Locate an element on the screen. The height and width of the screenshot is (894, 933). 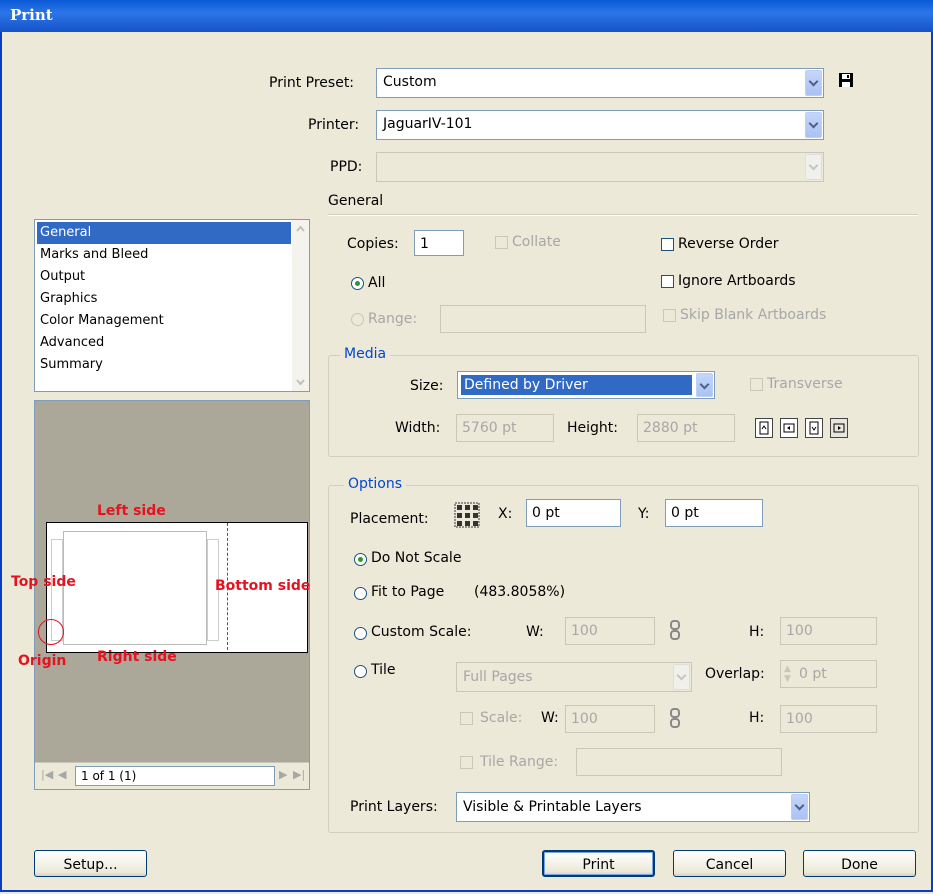
skip-blank-checkbox is located at coordinates (669, 315).